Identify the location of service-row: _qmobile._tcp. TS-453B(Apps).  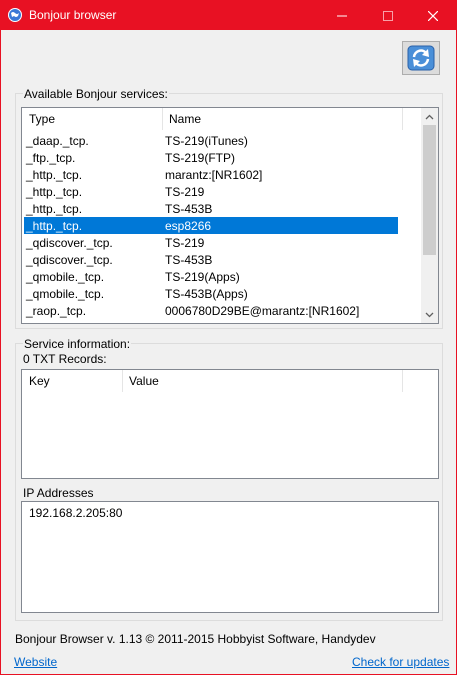
(211, 293).